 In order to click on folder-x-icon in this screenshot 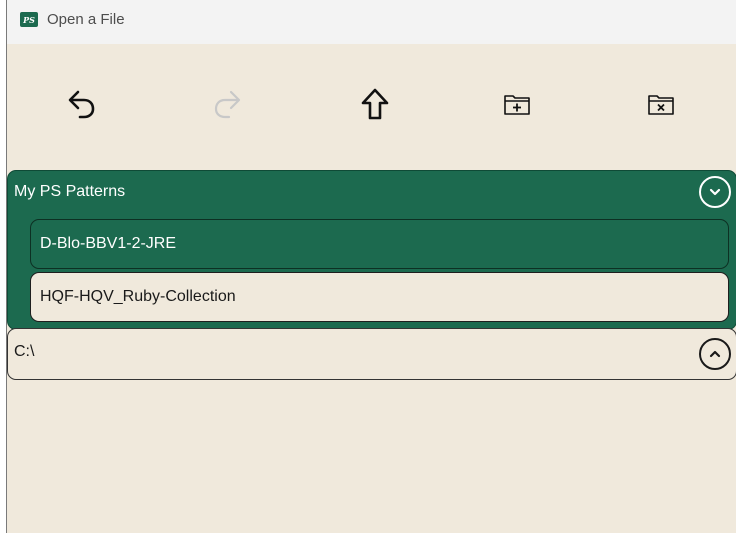, I will do `click(661, 105)`.